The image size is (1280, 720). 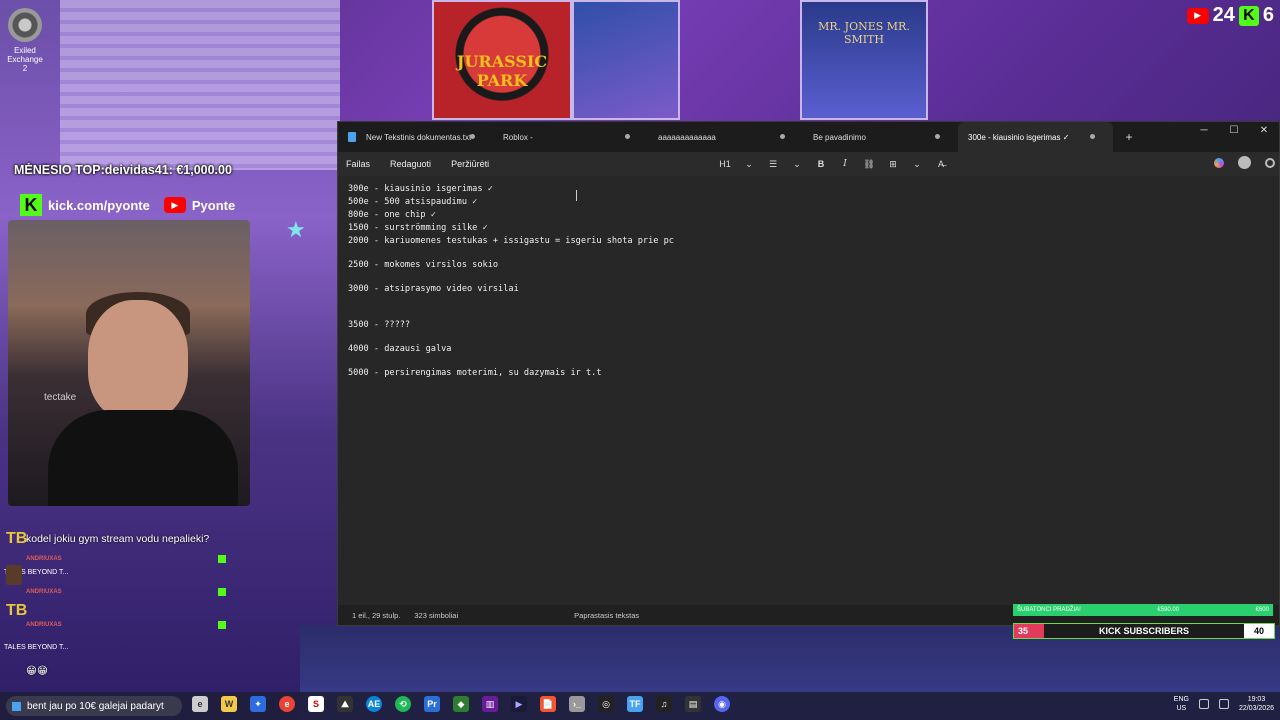 What do you see at coordinates (570, 137) in the screenshot?
I see `tab-roblox: Roblox -` at bounding box center [570, 137].